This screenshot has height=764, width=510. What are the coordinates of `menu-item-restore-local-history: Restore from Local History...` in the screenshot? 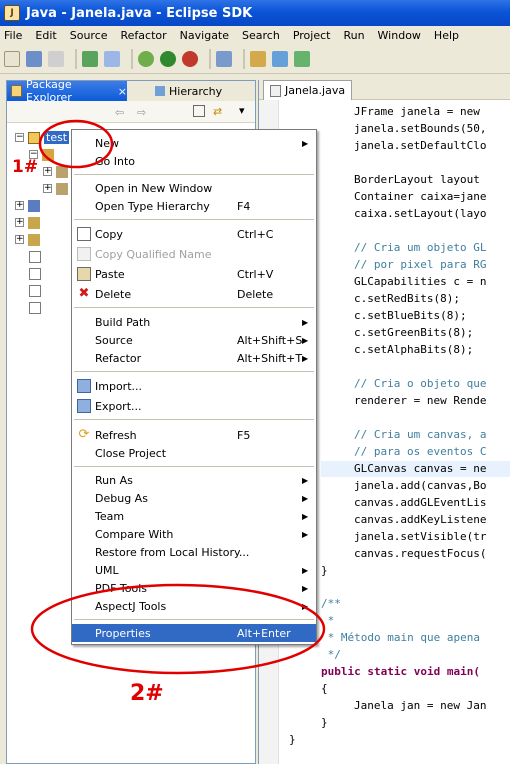 It's located at (194, 552).